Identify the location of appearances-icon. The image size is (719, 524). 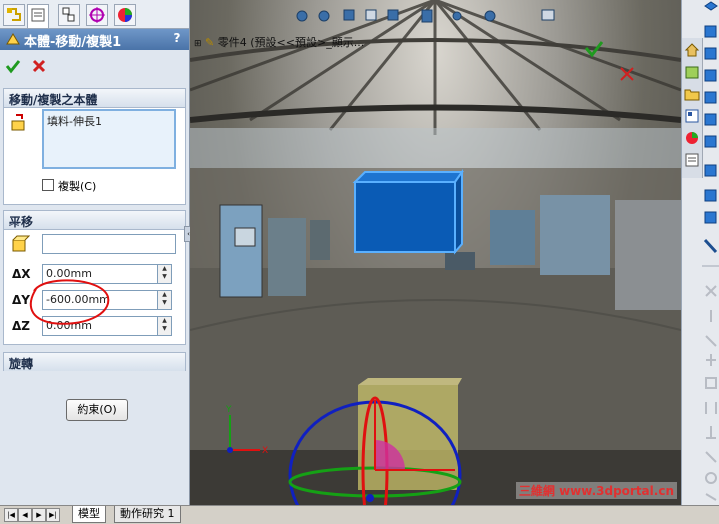
(692, 138).